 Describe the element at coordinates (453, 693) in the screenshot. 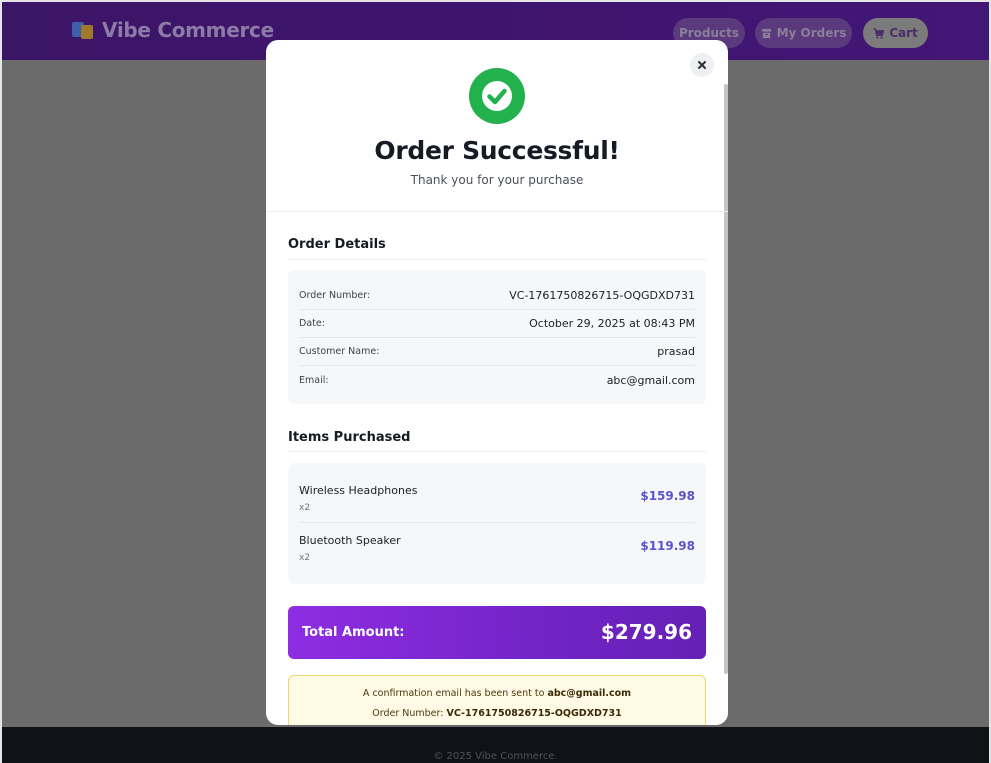

I see `confirmation-email-text: A confirmation email has been sent to` at that location.